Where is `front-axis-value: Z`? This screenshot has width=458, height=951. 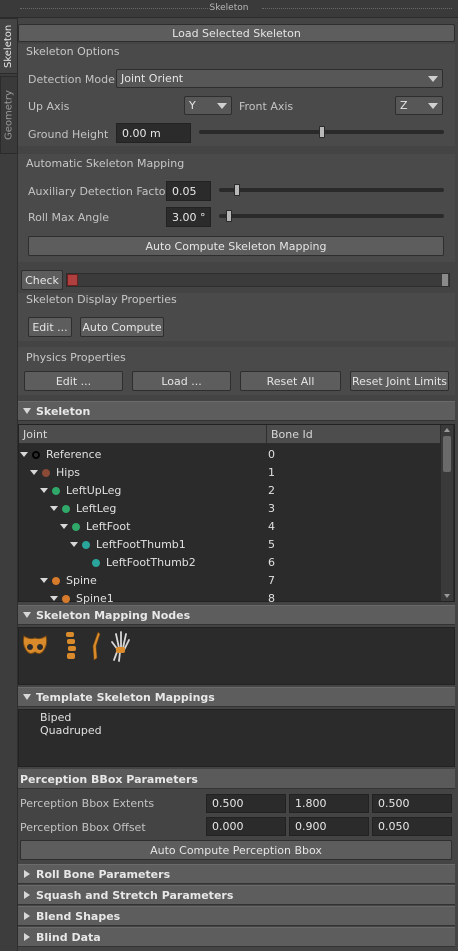 front-axis-value: Z is located at coordinates (404, 105).